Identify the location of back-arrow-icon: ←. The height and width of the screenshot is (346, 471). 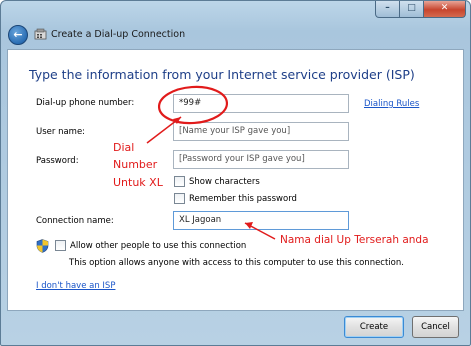
(18, 35).